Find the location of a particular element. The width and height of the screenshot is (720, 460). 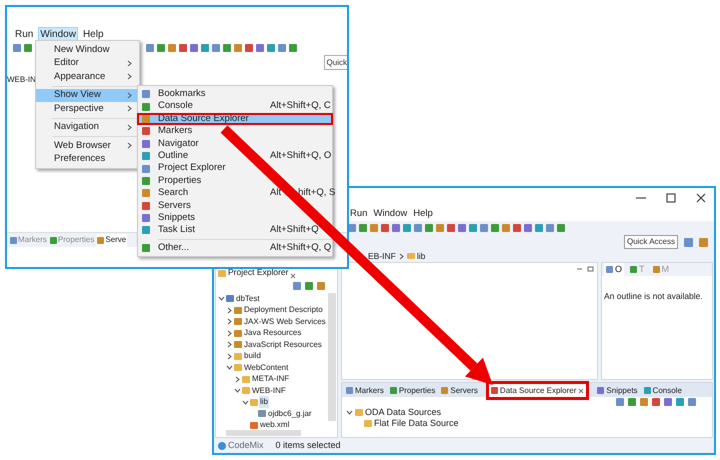

menu-item: Appearance is located at coordinates (87, 77).